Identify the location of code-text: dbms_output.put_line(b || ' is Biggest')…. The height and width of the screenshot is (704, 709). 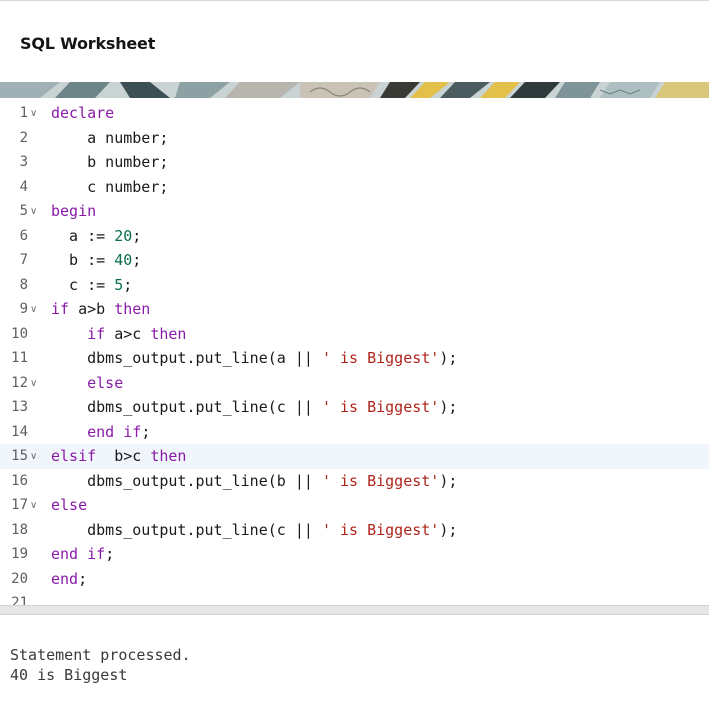
(254, 481).